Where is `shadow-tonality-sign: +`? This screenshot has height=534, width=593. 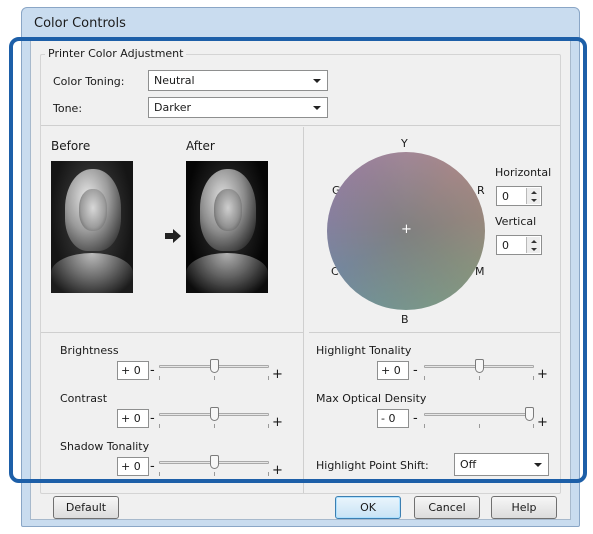
shadow-tonality-sign: + is located at coordinates (126, 466).